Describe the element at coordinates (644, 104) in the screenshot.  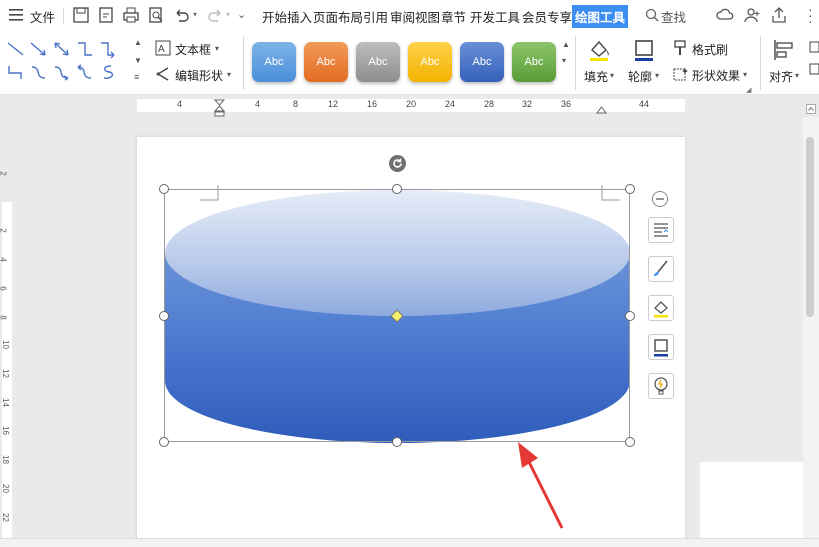
I see `ruler-number: 44` at that location.